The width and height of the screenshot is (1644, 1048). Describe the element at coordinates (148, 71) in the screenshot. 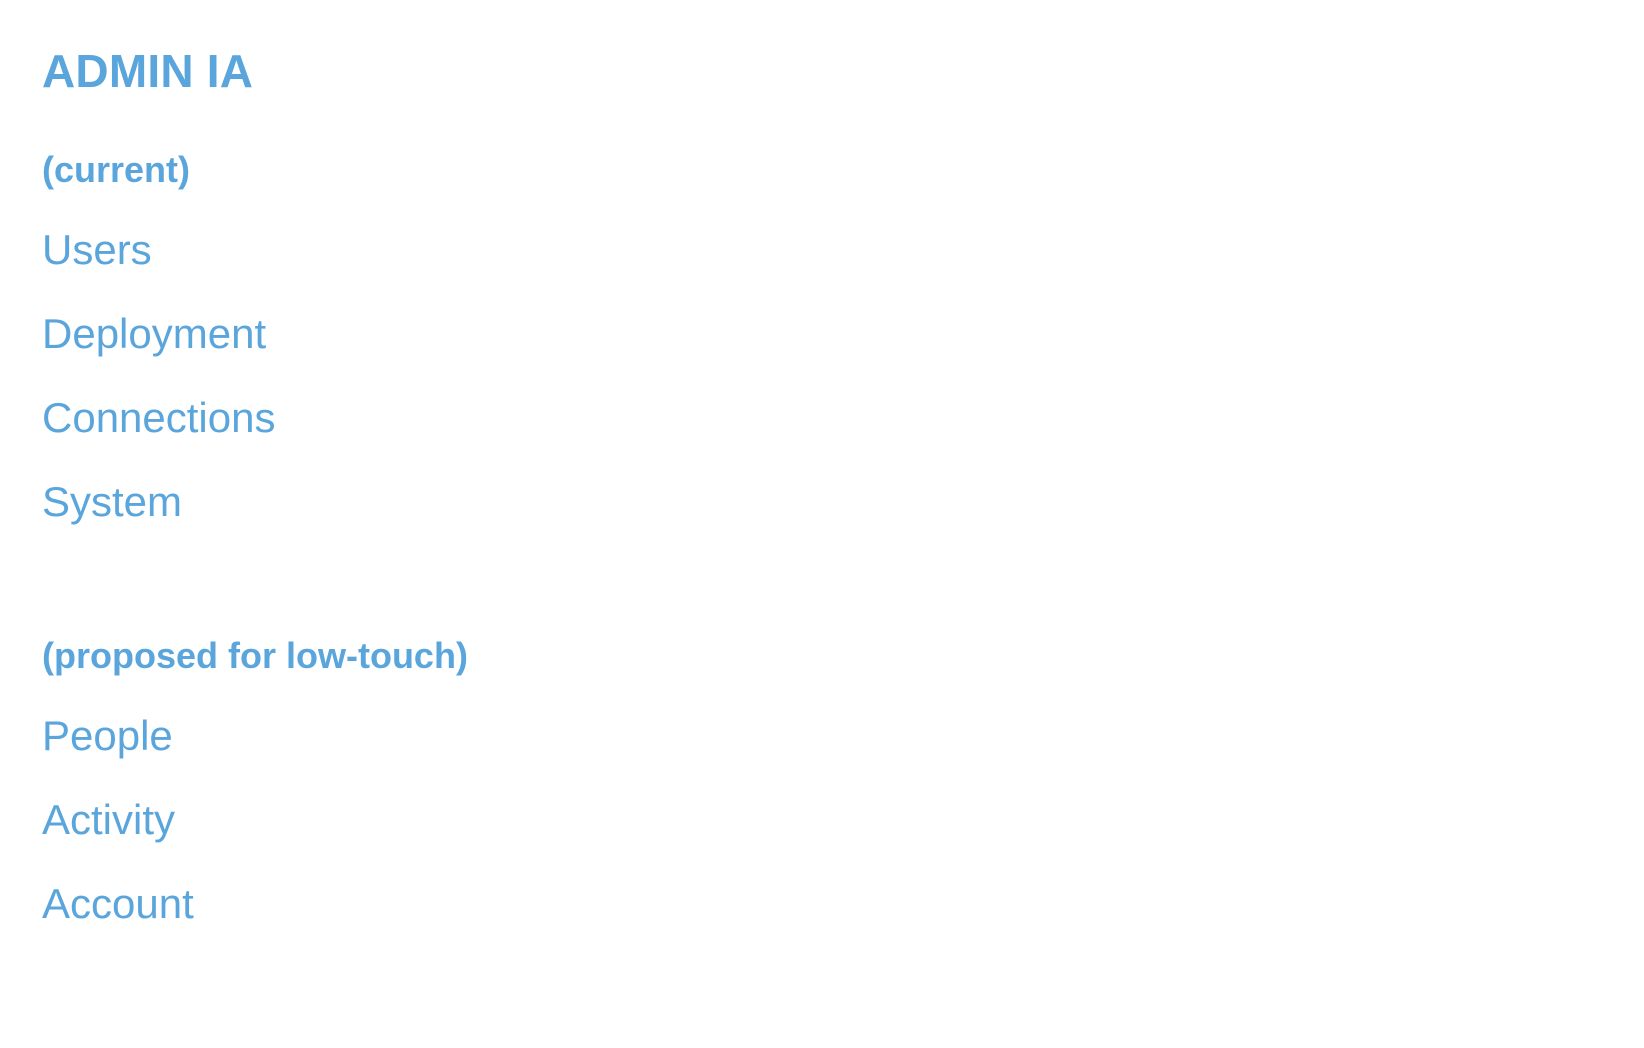

I see `page-title: ADMIN IA` at that location.